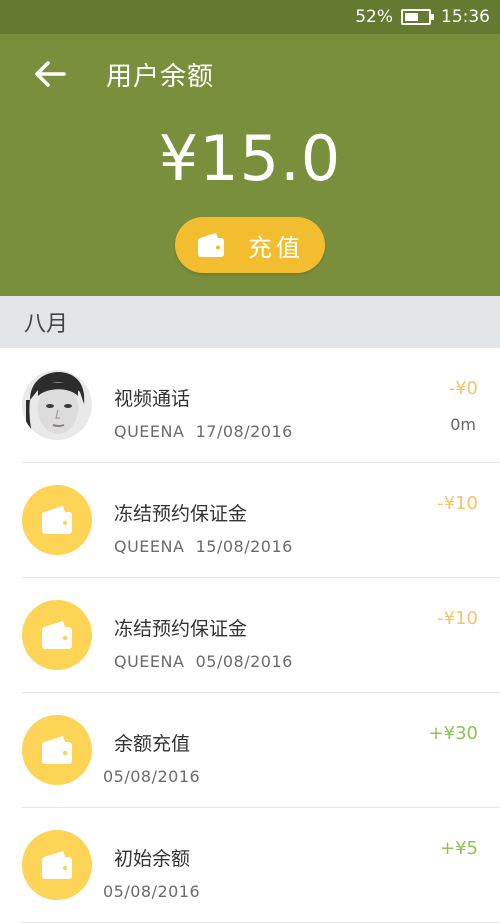  Describe the element at coordinates (152, 859) in the screenshot. I see `transaction-title: 初始余额` at that location.